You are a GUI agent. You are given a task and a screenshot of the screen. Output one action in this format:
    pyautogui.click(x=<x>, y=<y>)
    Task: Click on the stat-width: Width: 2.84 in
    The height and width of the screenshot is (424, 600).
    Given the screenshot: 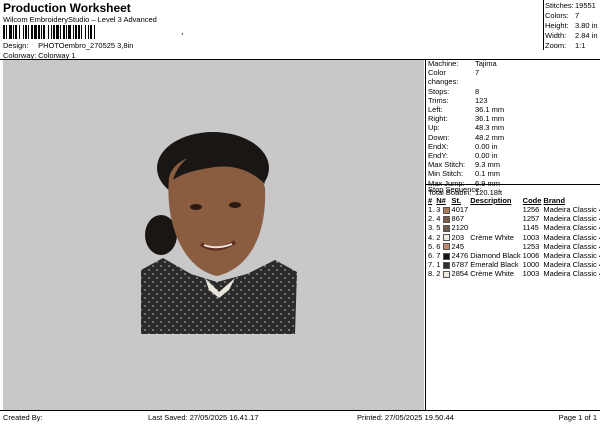 What is the action you would take?
    pyautogui.click(x=571, y=35)
    